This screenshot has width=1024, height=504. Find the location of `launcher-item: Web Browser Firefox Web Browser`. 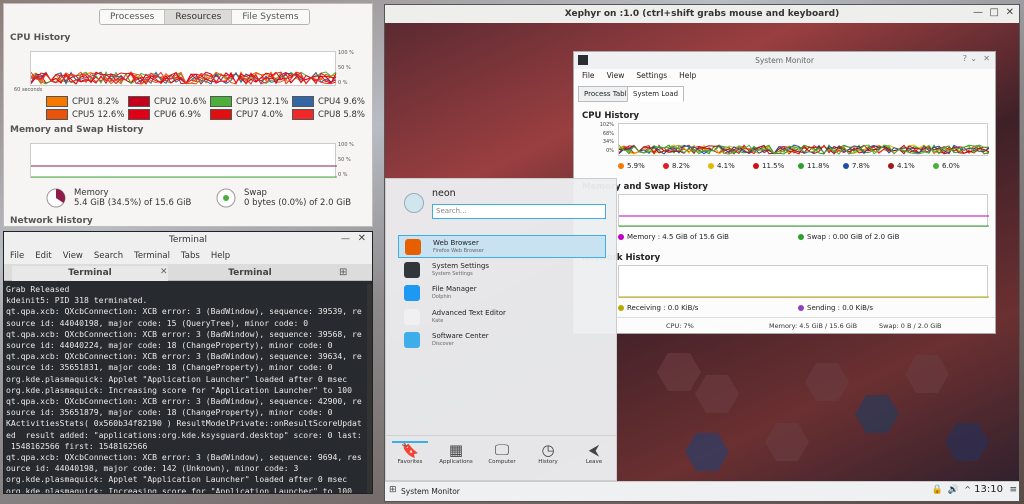

launcher-item: Web Browser Firefox Web Browser is located at coordinates (502, 246).